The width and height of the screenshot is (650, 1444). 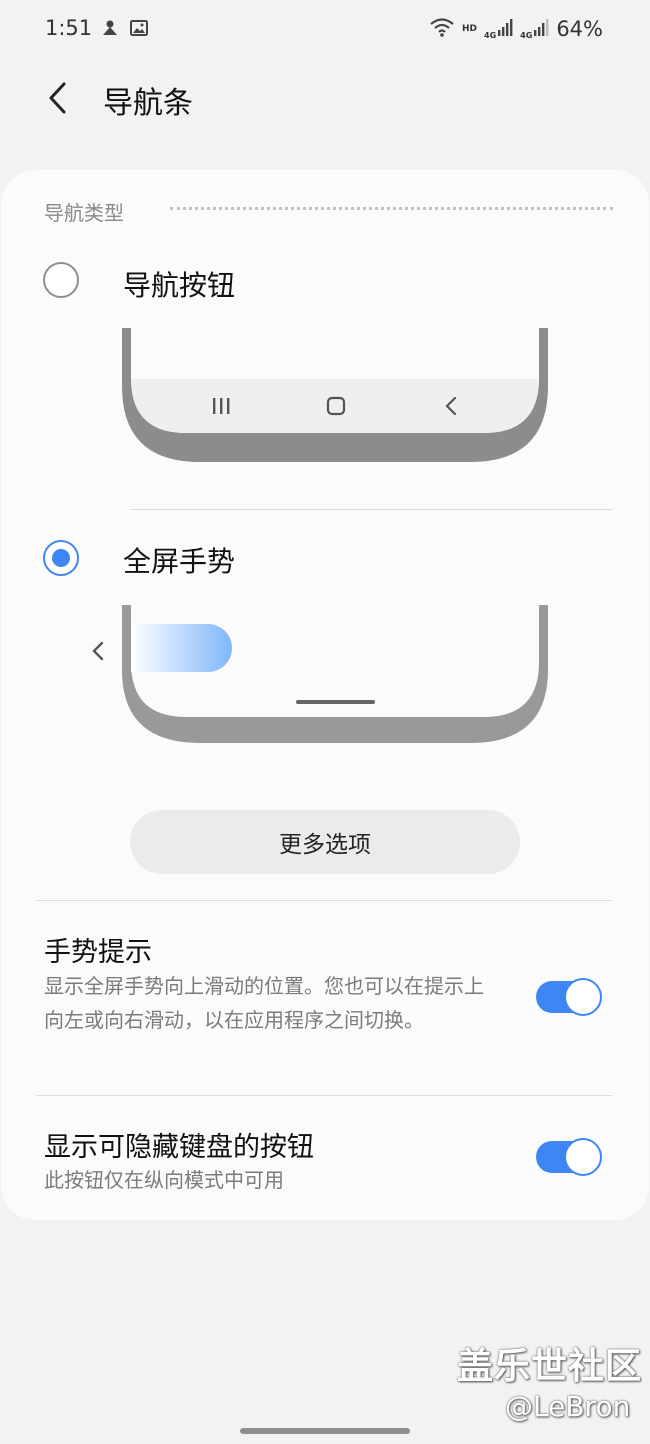 What do you see at coordinates (325, 396) in the screenshot?
I see `navigation-buttons-preview` at bounding box center [325, 396].